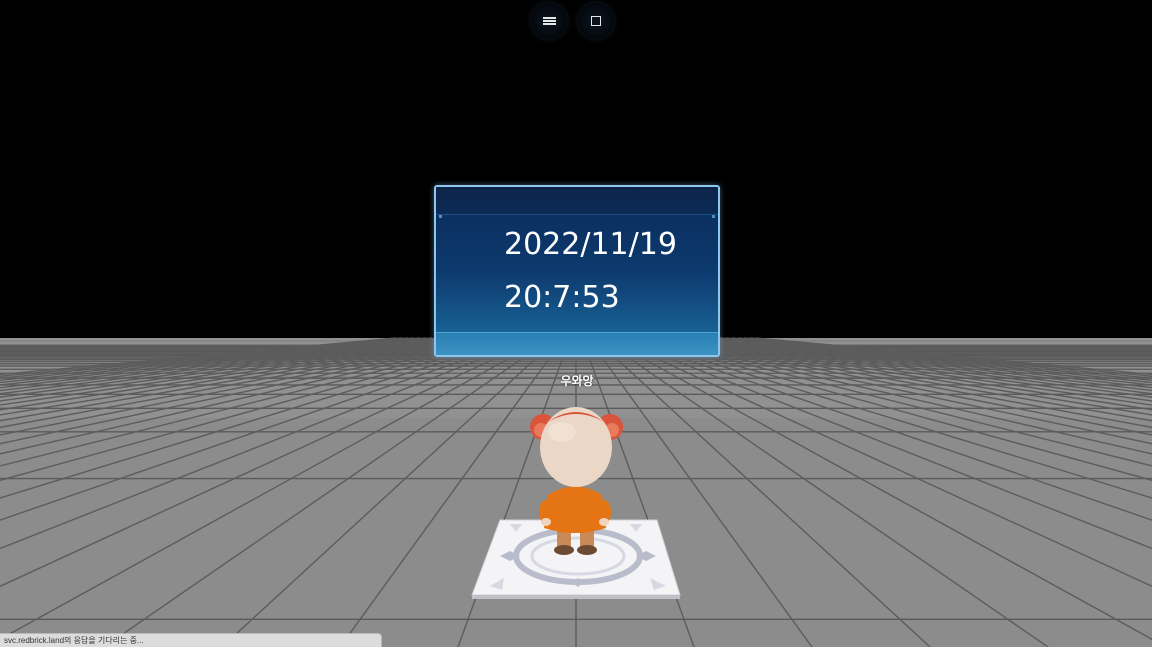 The height and width of the screenshot is (647, 1152). I want to click on window-toggle-button, so click(596, 21).